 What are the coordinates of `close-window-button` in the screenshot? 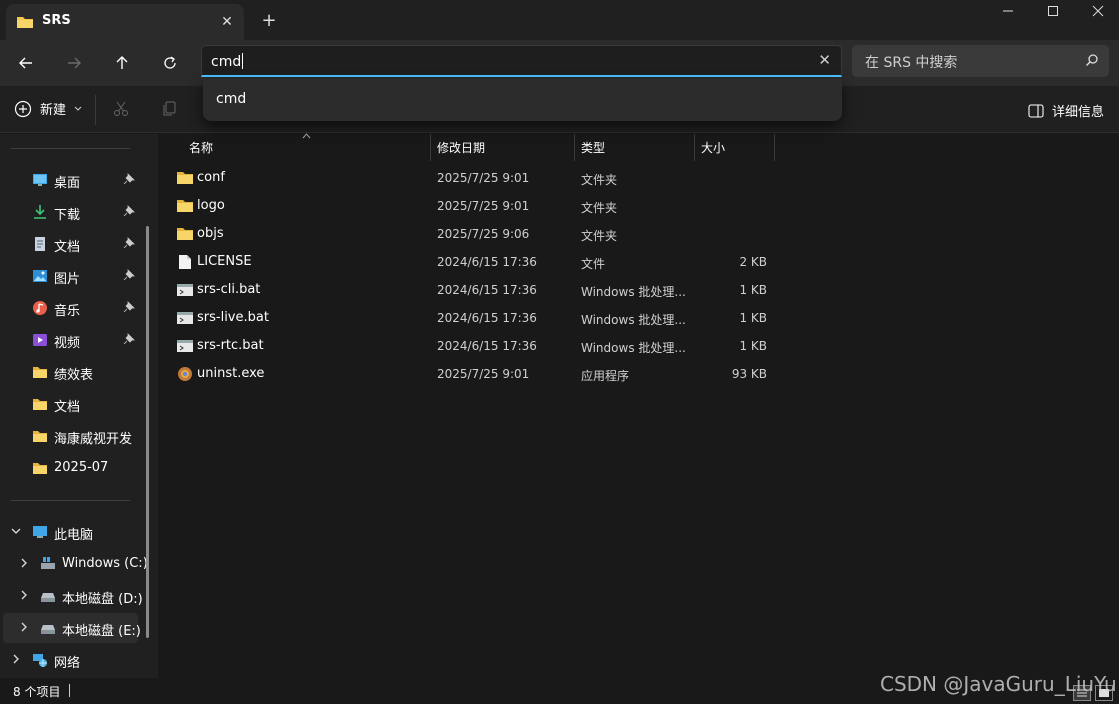 It's located at (1097, 15).